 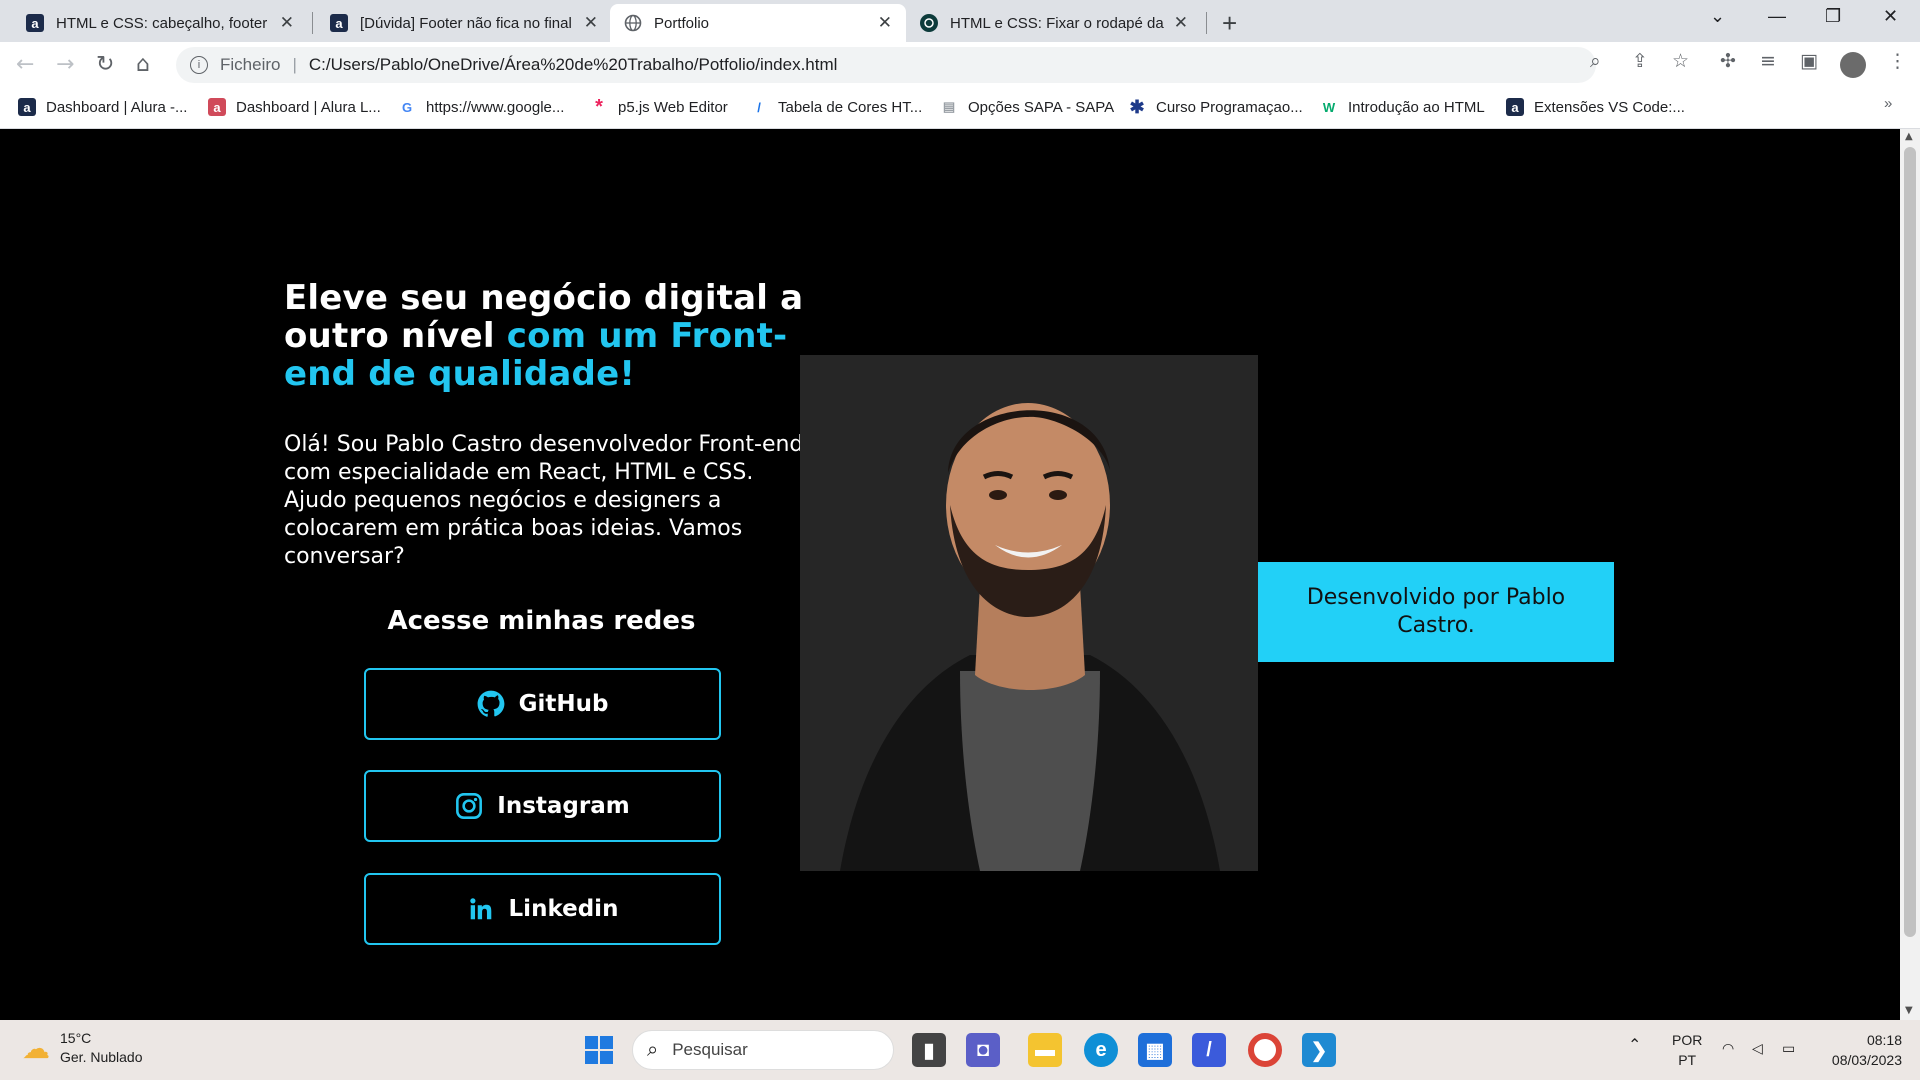 I want to click on extensions-icon: ✣, so click(x=1728, y=61).